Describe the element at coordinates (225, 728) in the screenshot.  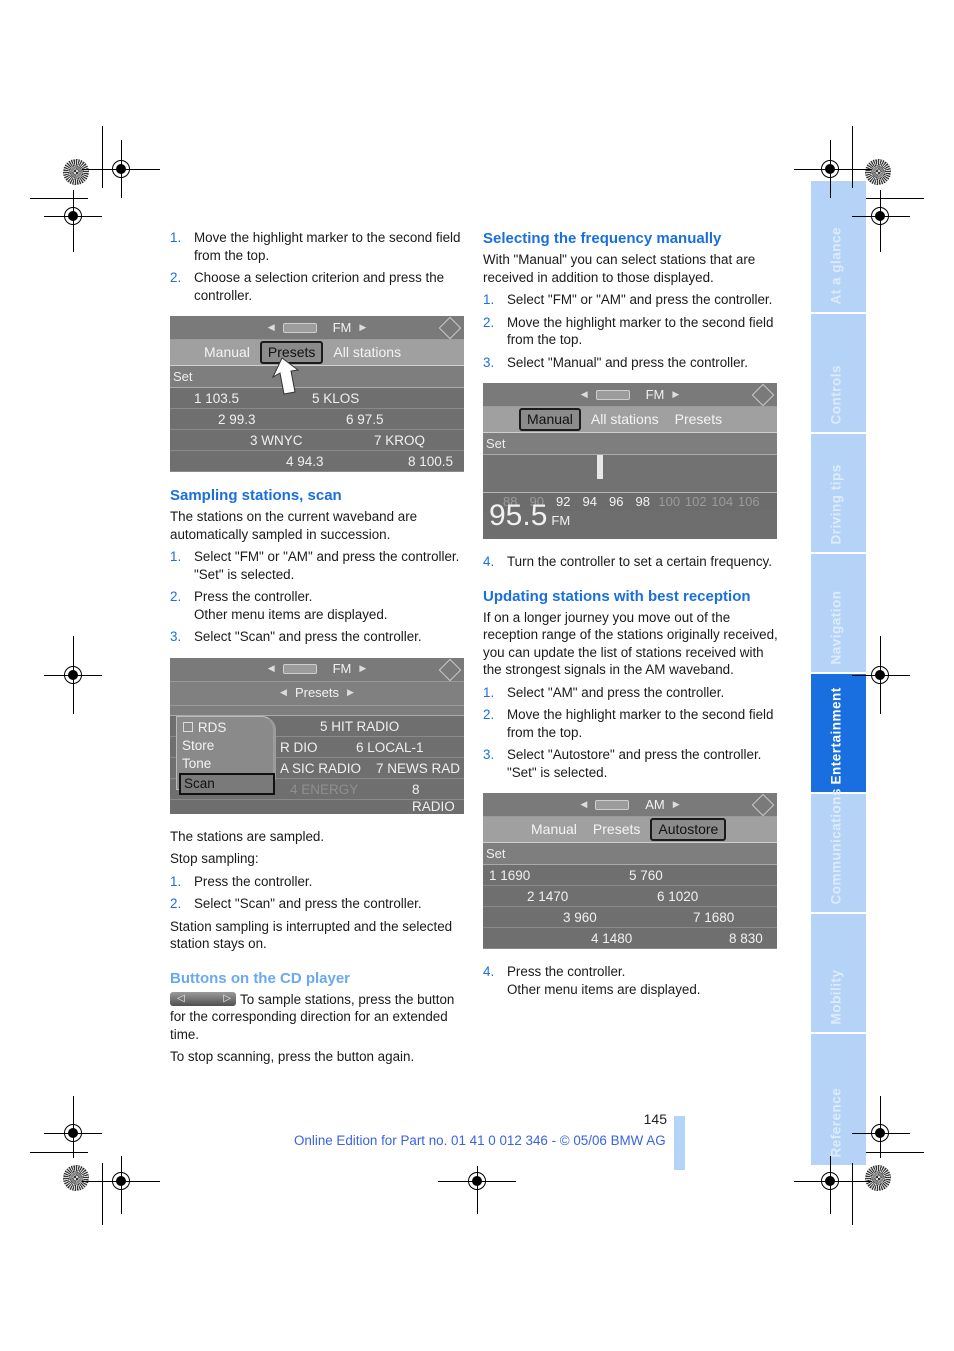
I see `menu-item-rds: ☐ RDS` at that location.